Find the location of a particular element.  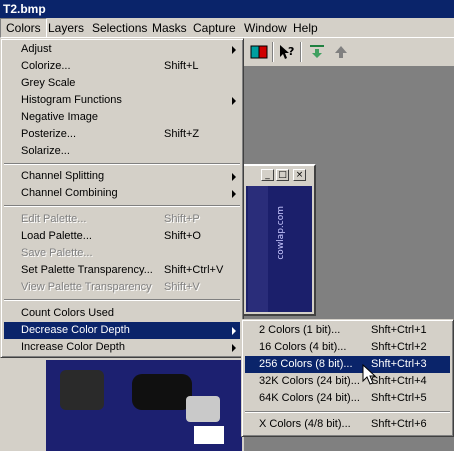

menu-item-shortcut: Shft+Ctrl+6 is located at coordinates (399, 424).